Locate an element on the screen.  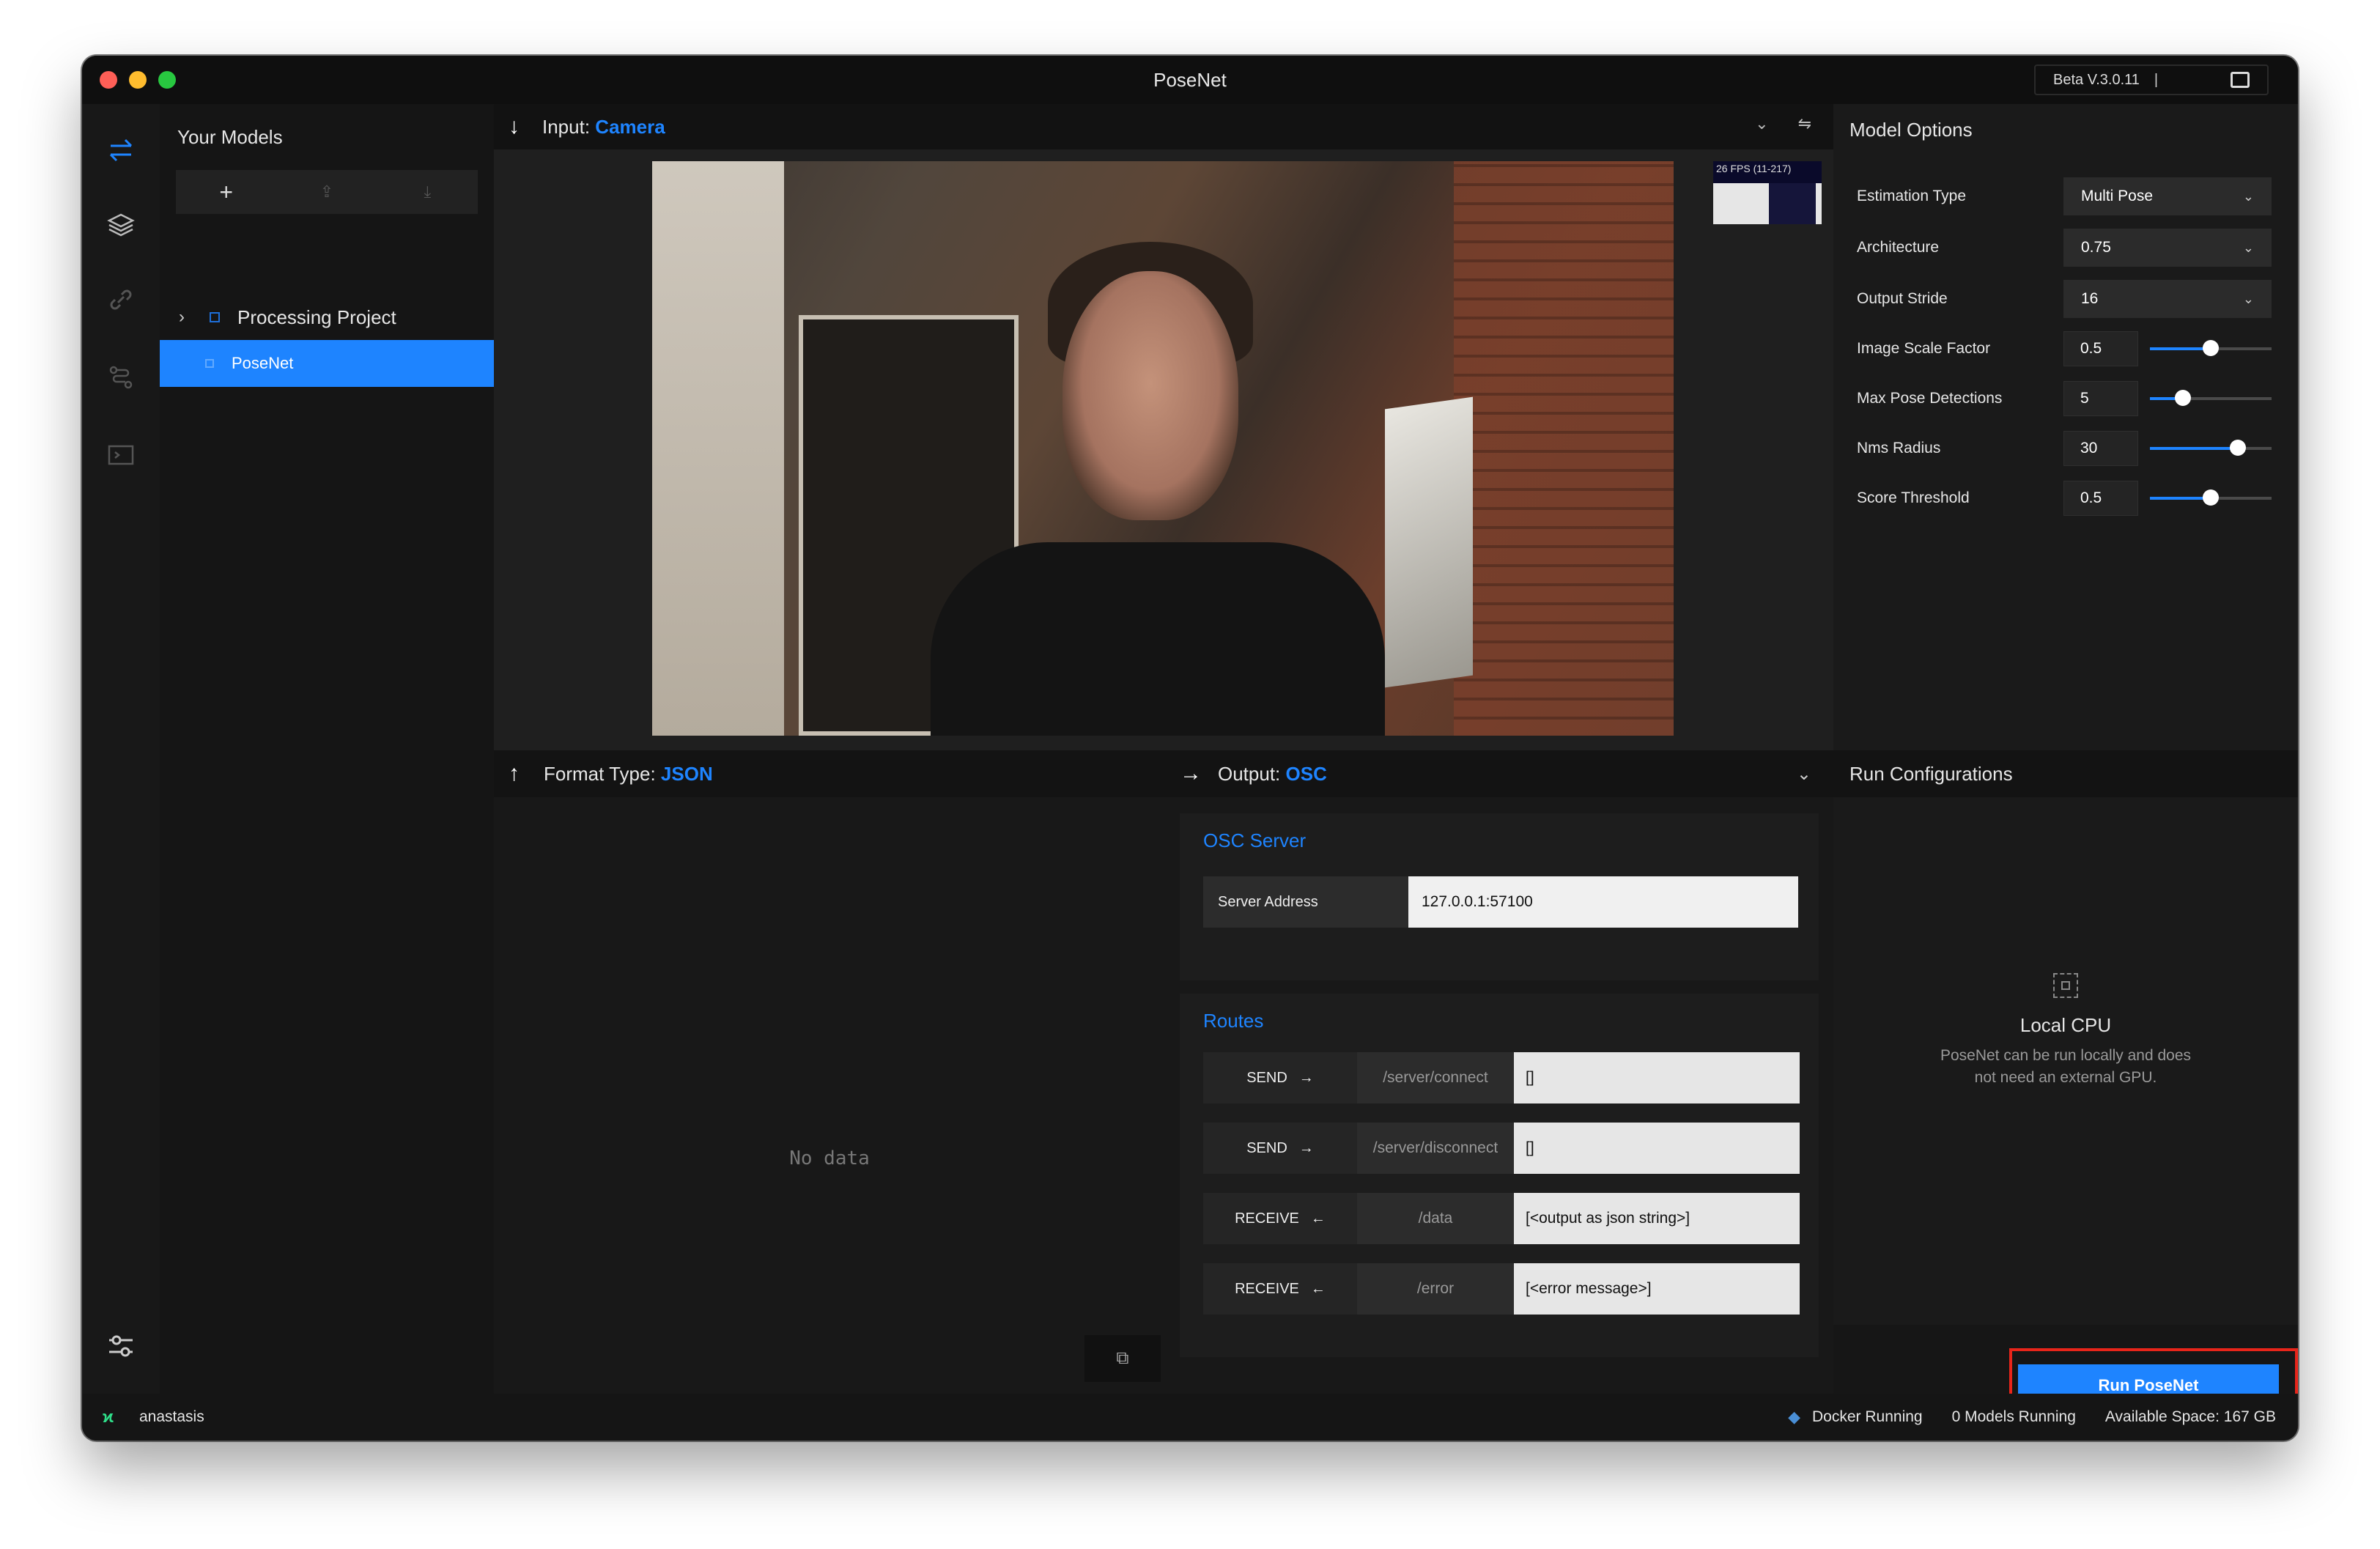
project-item: › Processing Project is located at coordinates (327, 318).